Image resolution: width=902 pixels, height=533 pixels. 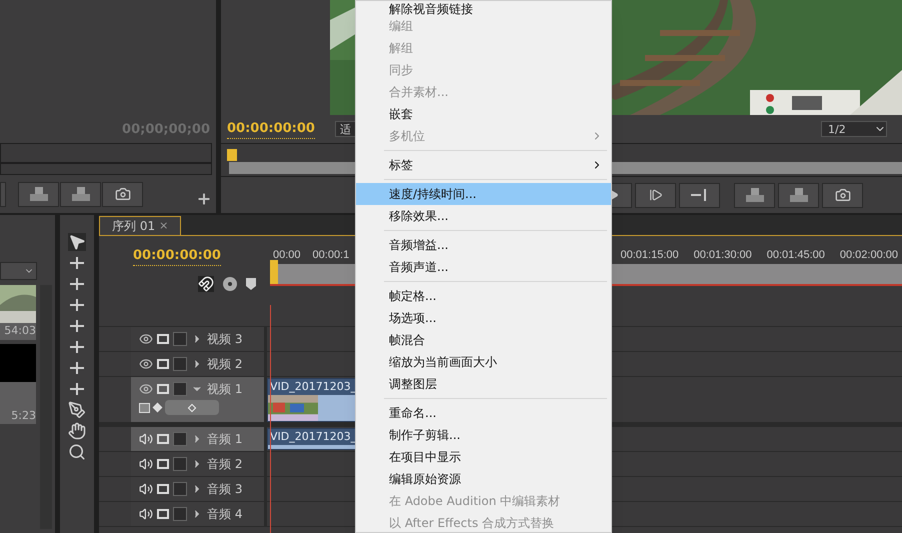 What do you see at coordinates (331, 255) in the screenshot?
I see `ruler-time: 00:00:1` at bounding box center [331, 255].